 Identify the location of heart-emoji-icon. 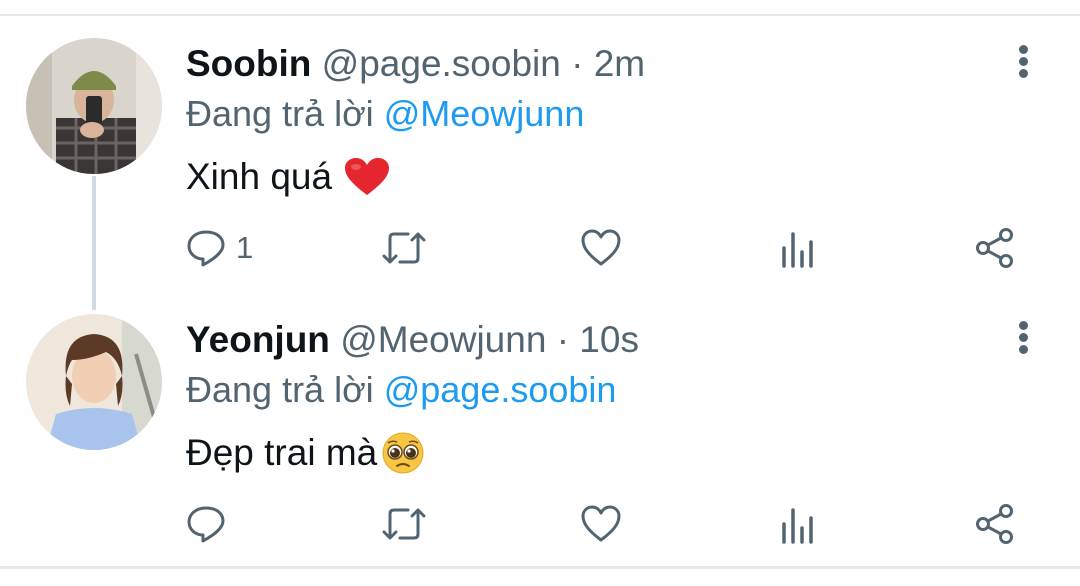
(367, 177).